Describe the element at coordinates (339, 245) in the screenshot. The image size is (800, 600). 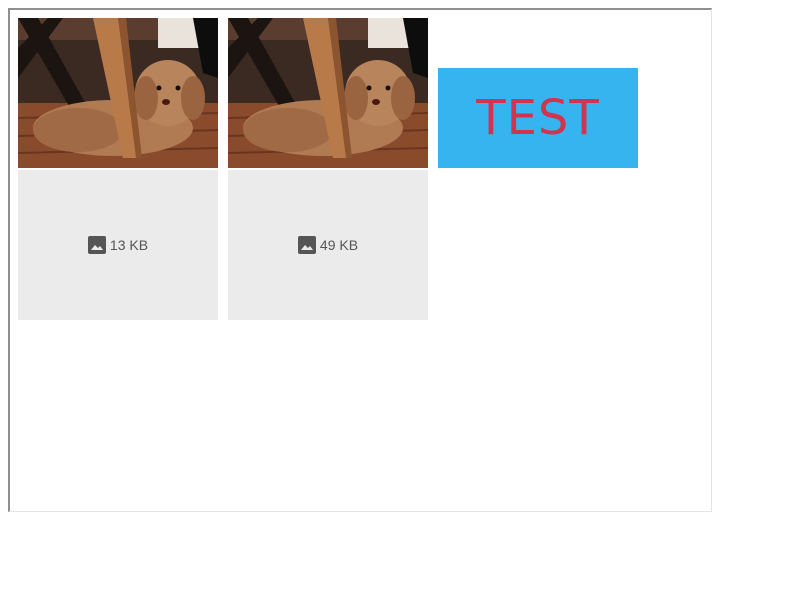
I see `file-size-label: 49 KB` at that location.